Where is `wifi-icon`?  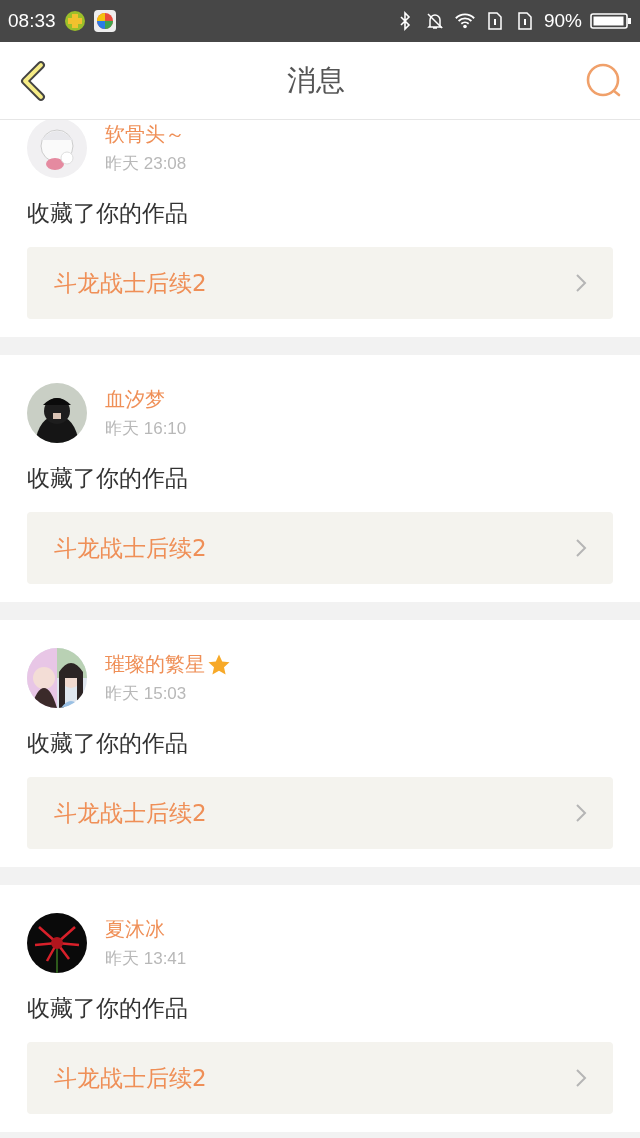
wifi-icon is located at coordinates (464, 21).